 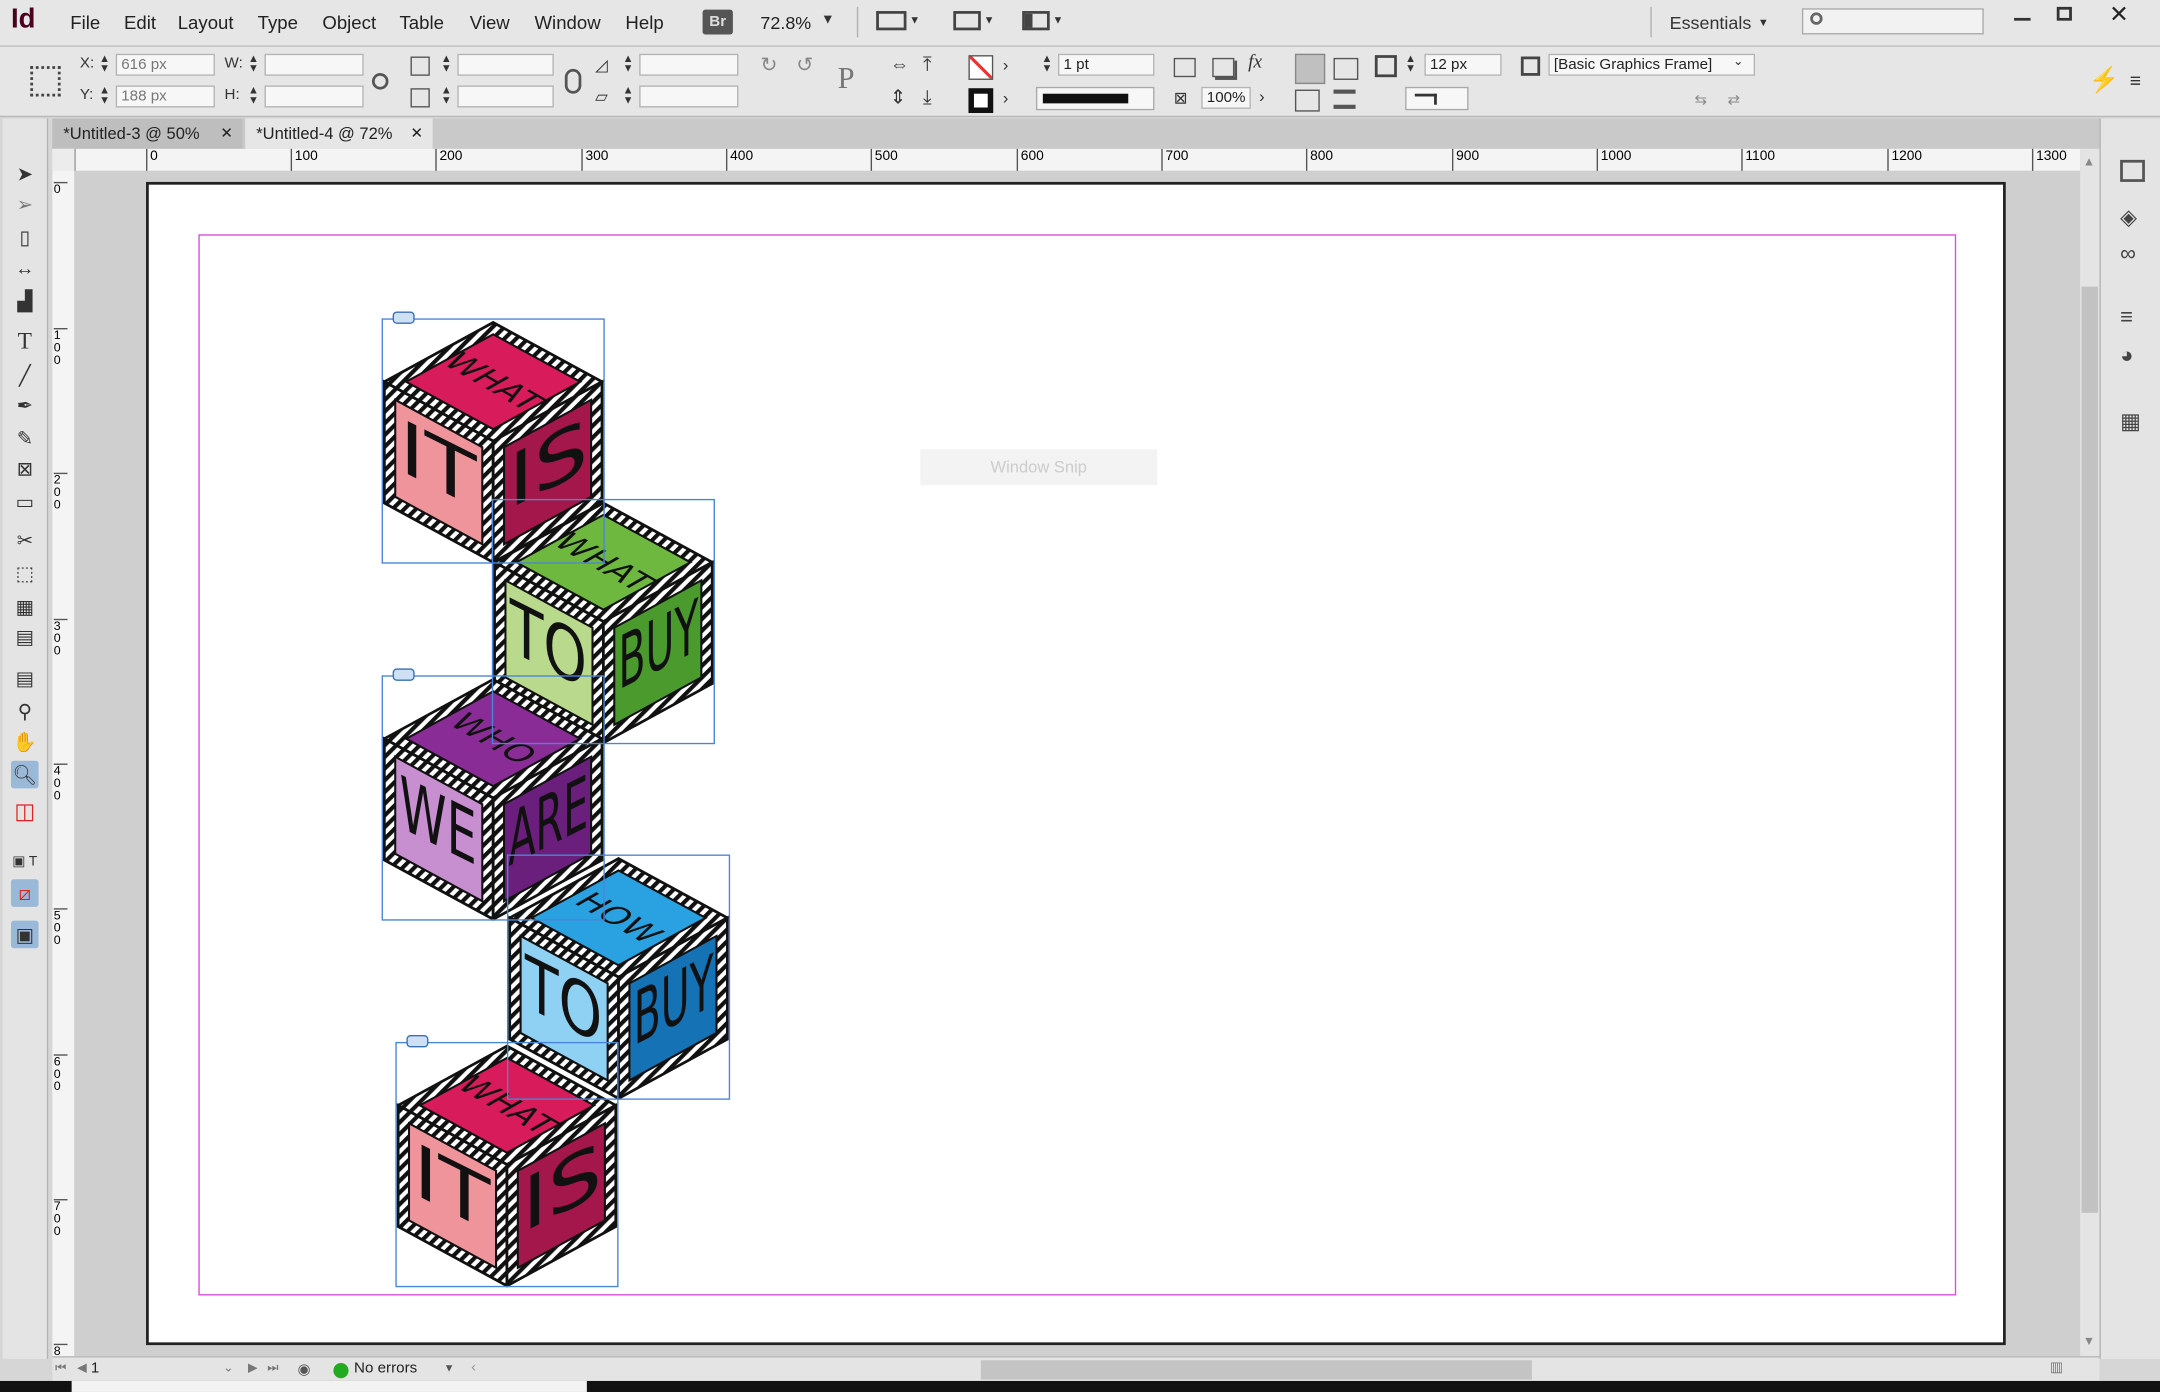 What do you see at coordinates (717, 22) in the screenshot?
I see `bridge-button: Br` at bounding box center [717, 22].